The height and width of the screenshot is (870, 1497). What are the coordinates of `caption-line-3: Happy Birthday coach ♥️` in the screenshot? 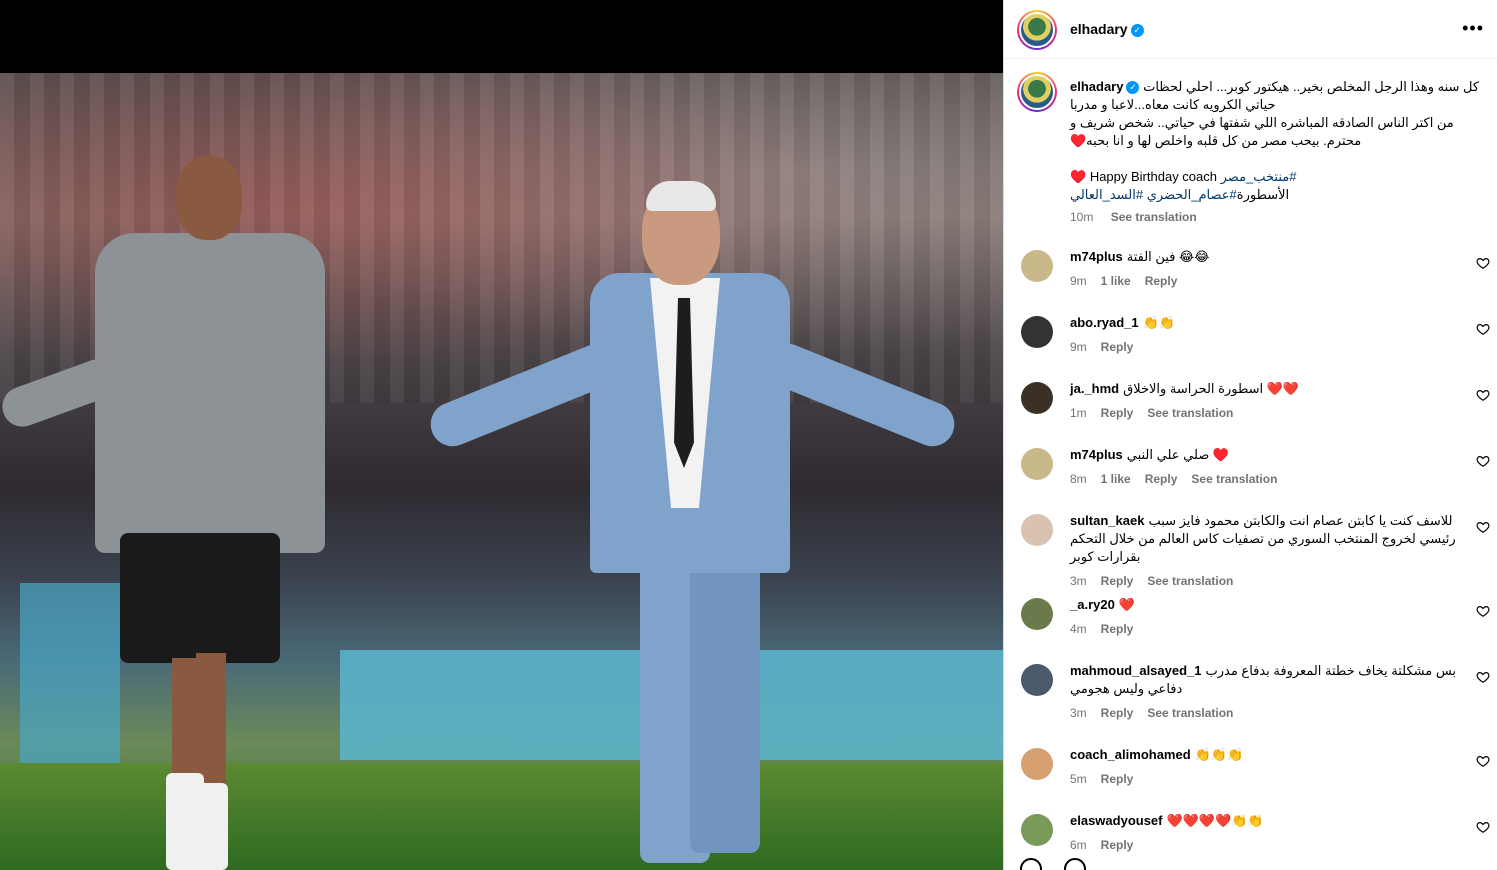 It's located at (1143, 176).